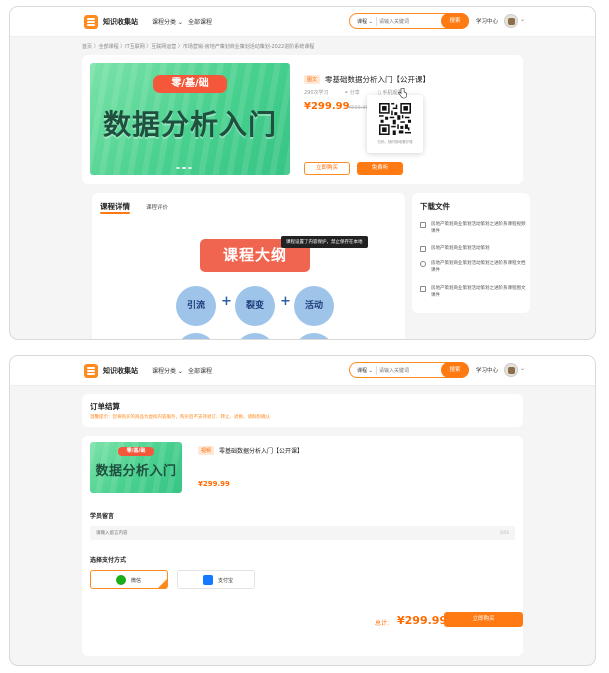  What do you see at coordinates (261, 451) in the screenshot?
I see `order-product-title: 零基础数据分析入门【公开课】` at bounding box center [261, 451].